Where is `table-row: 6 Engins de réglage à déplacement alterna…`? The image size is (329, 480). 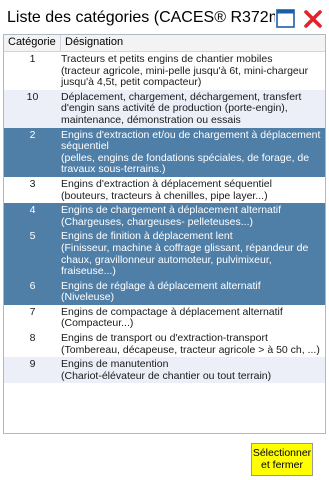 table-row: 6 Engins de réglage à déplacement alterna… is located at coordinates (164, 291).